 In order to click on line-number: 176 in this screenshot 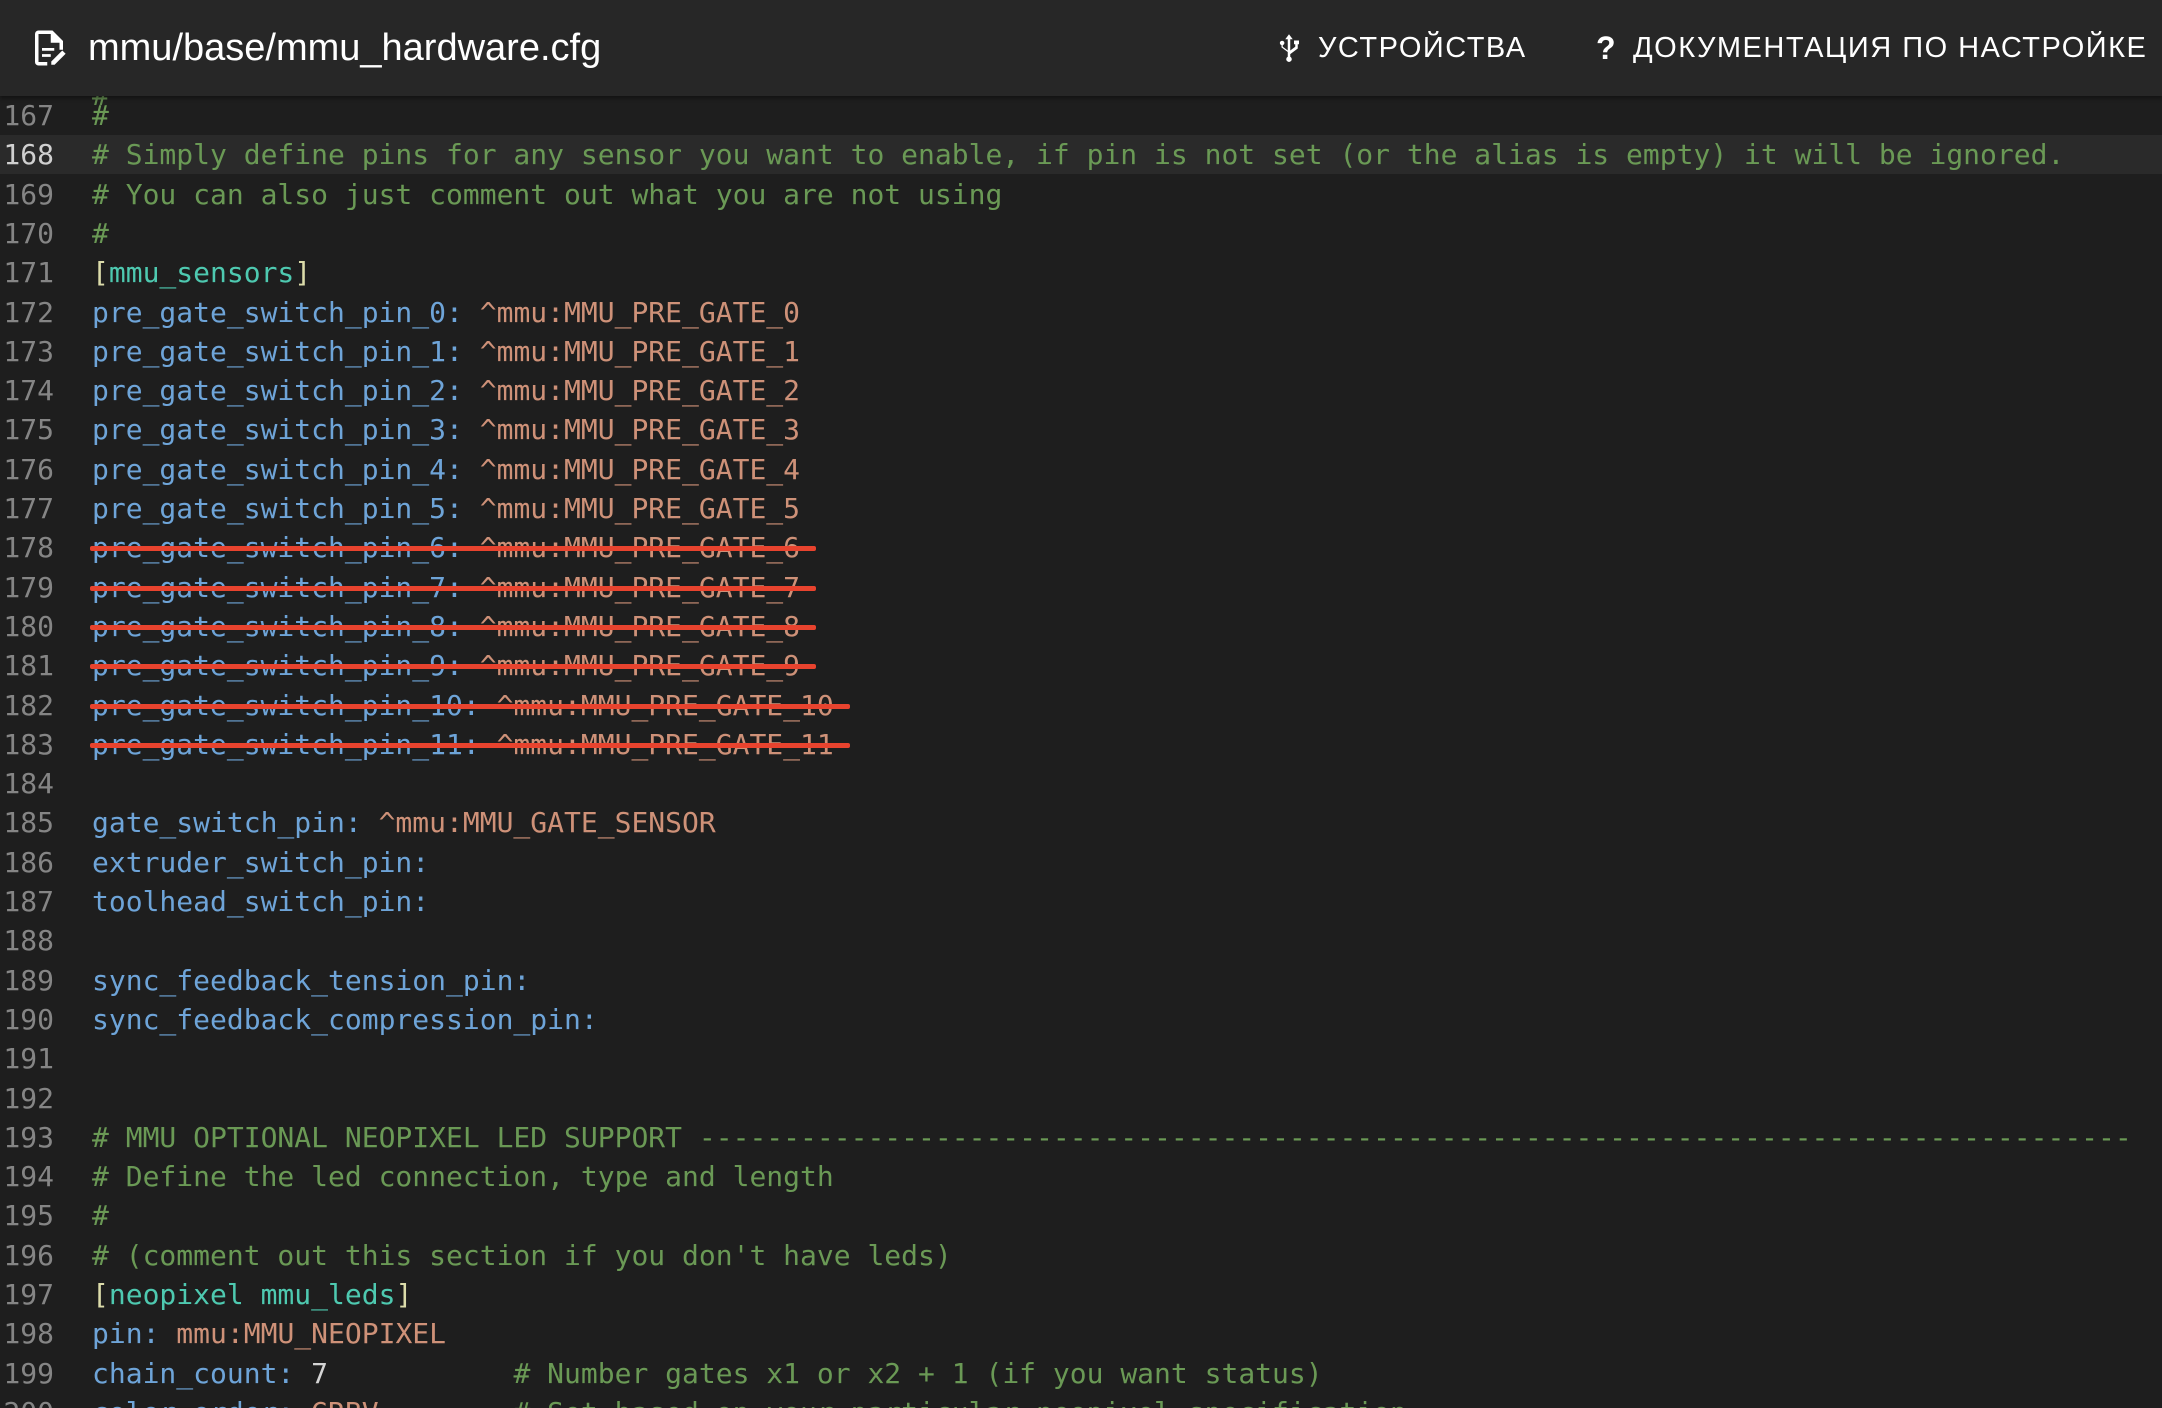, I will do `click(28, 469)`.